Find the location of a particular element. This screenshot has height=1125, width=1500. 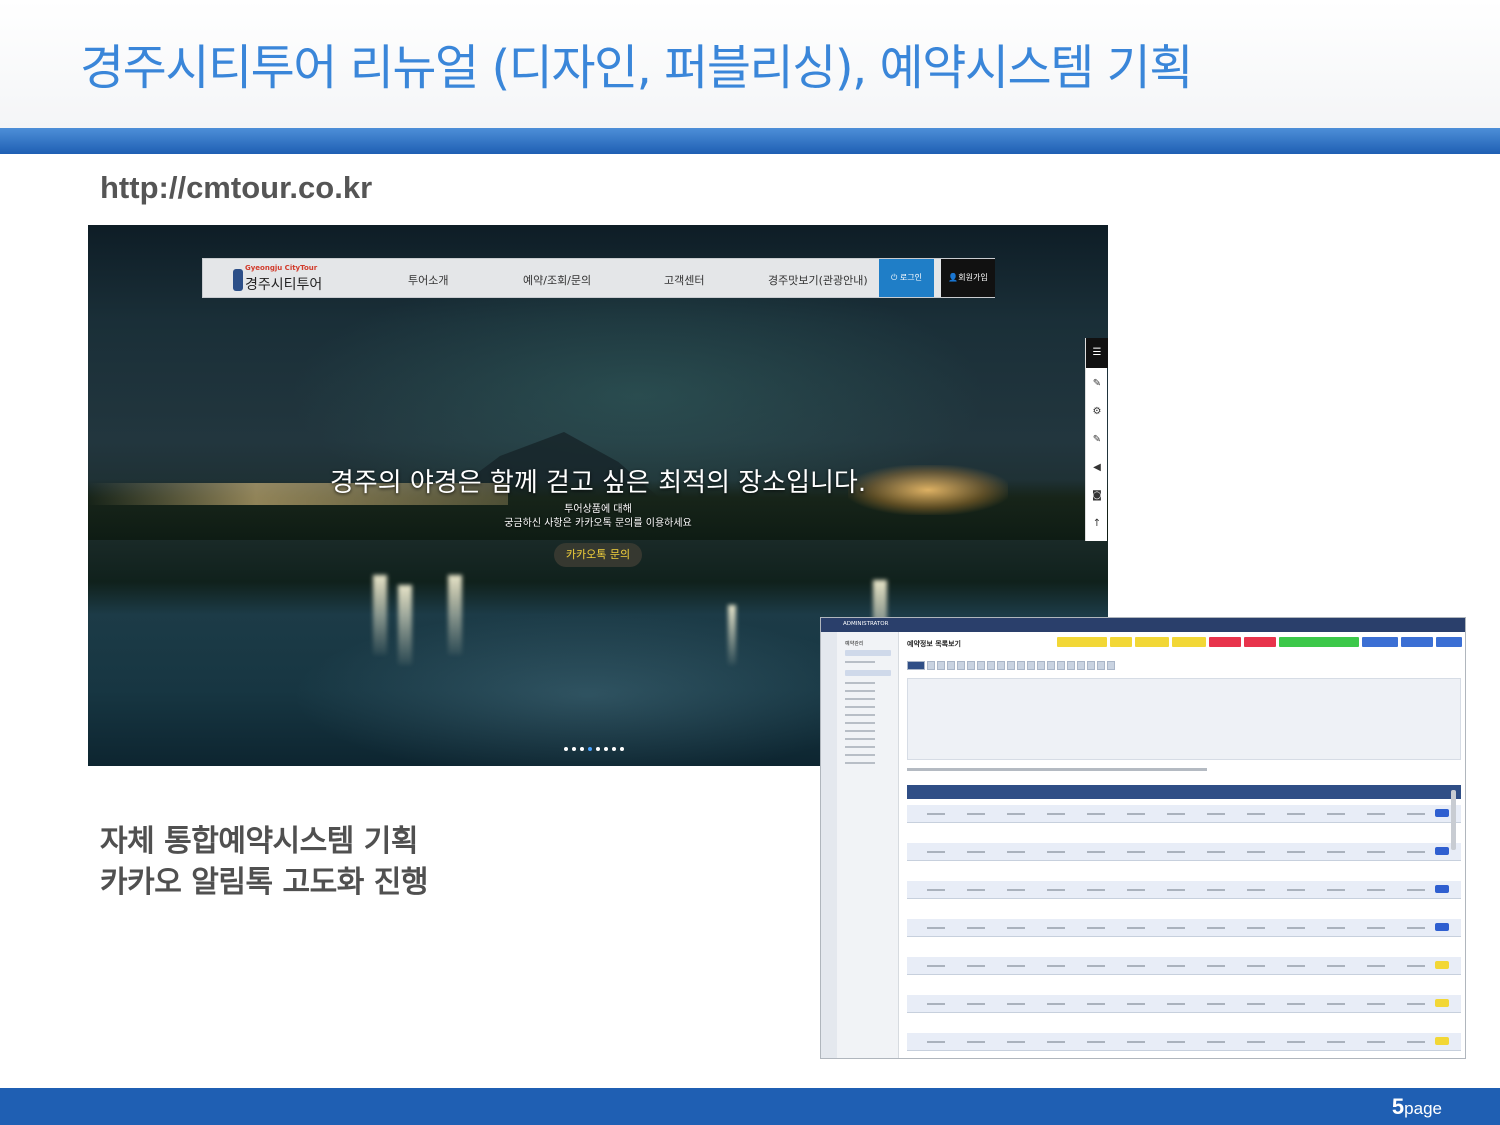

slider-indicator is located at coordinates (599, 750).